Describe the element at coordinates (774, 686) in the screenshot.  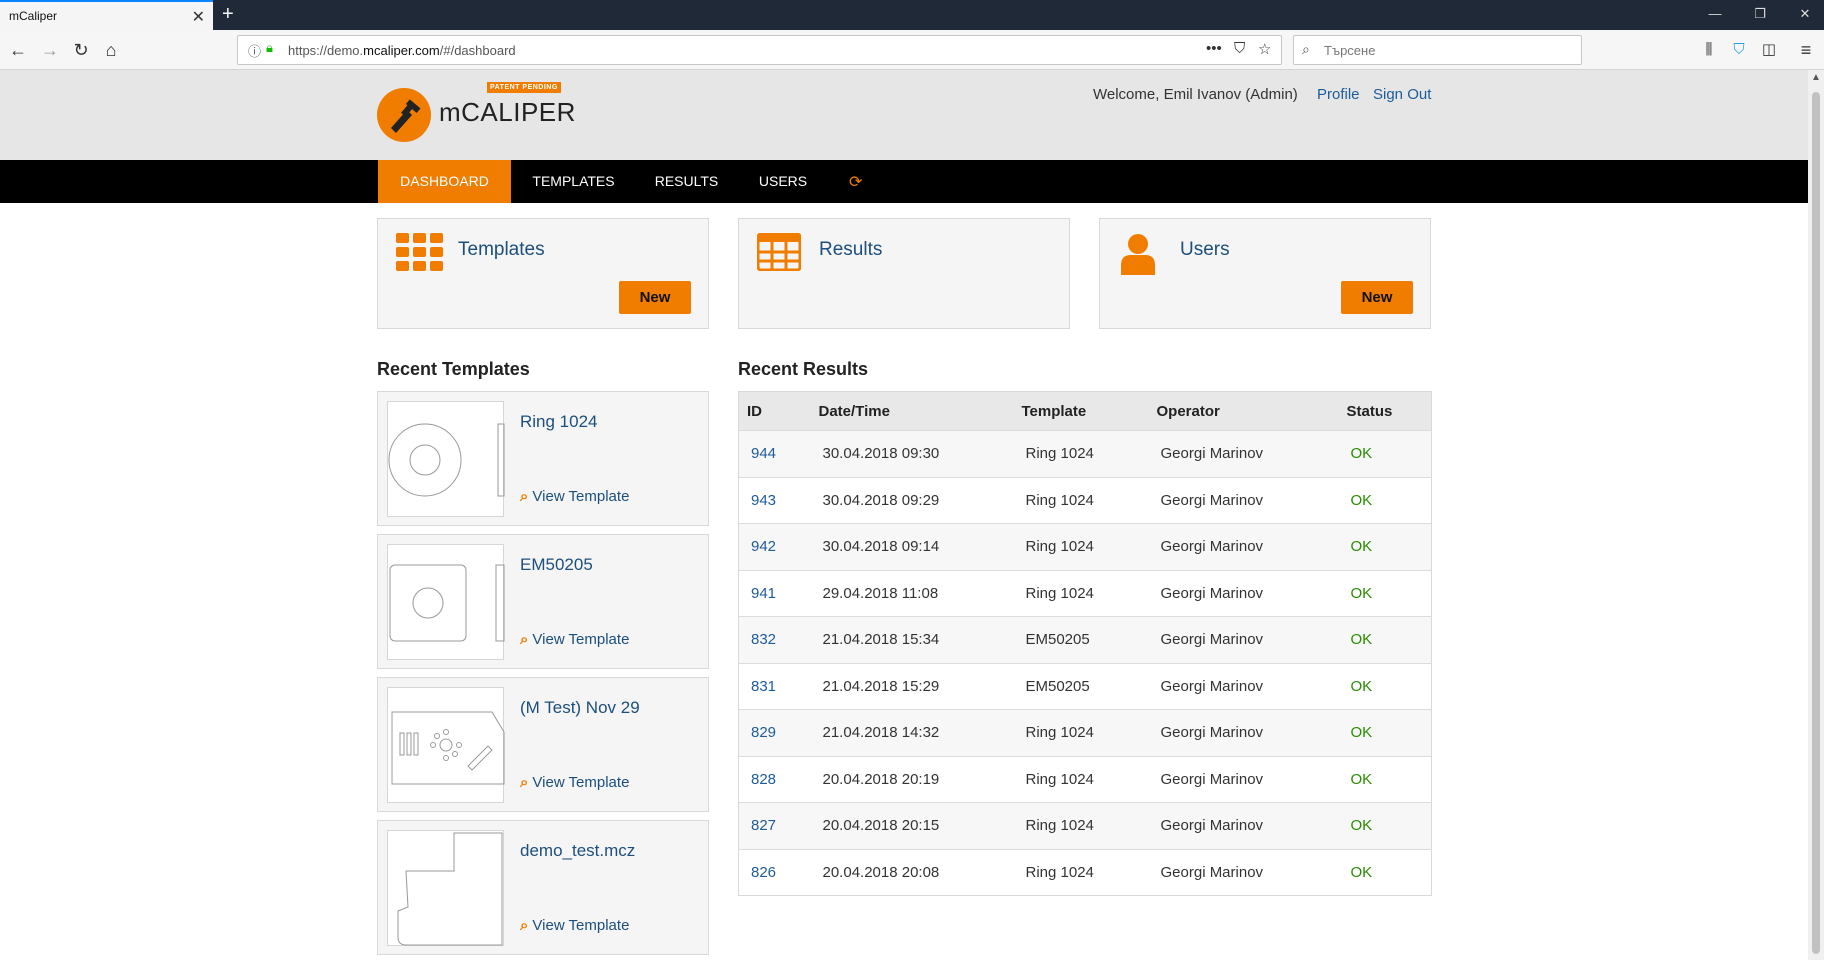
I see `result-id: 831` at that location.